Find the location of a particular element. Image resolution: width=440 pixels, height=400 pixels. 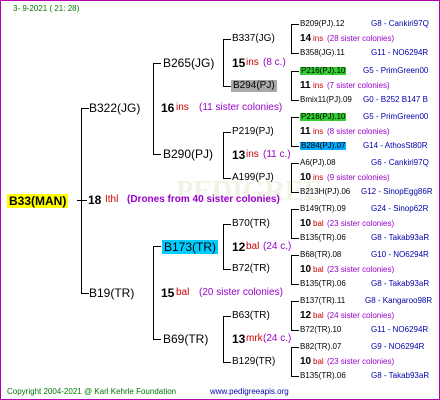

gen4-code-7: G12 - SinopEgg86R is located at coordinates (397, 191).